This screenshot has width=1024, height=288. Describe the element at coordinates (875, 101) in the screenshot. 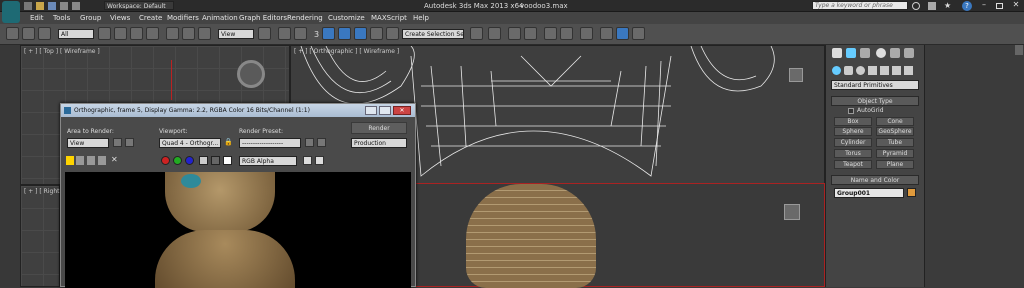

I see `object-type-rollout: Object Type` at that location.